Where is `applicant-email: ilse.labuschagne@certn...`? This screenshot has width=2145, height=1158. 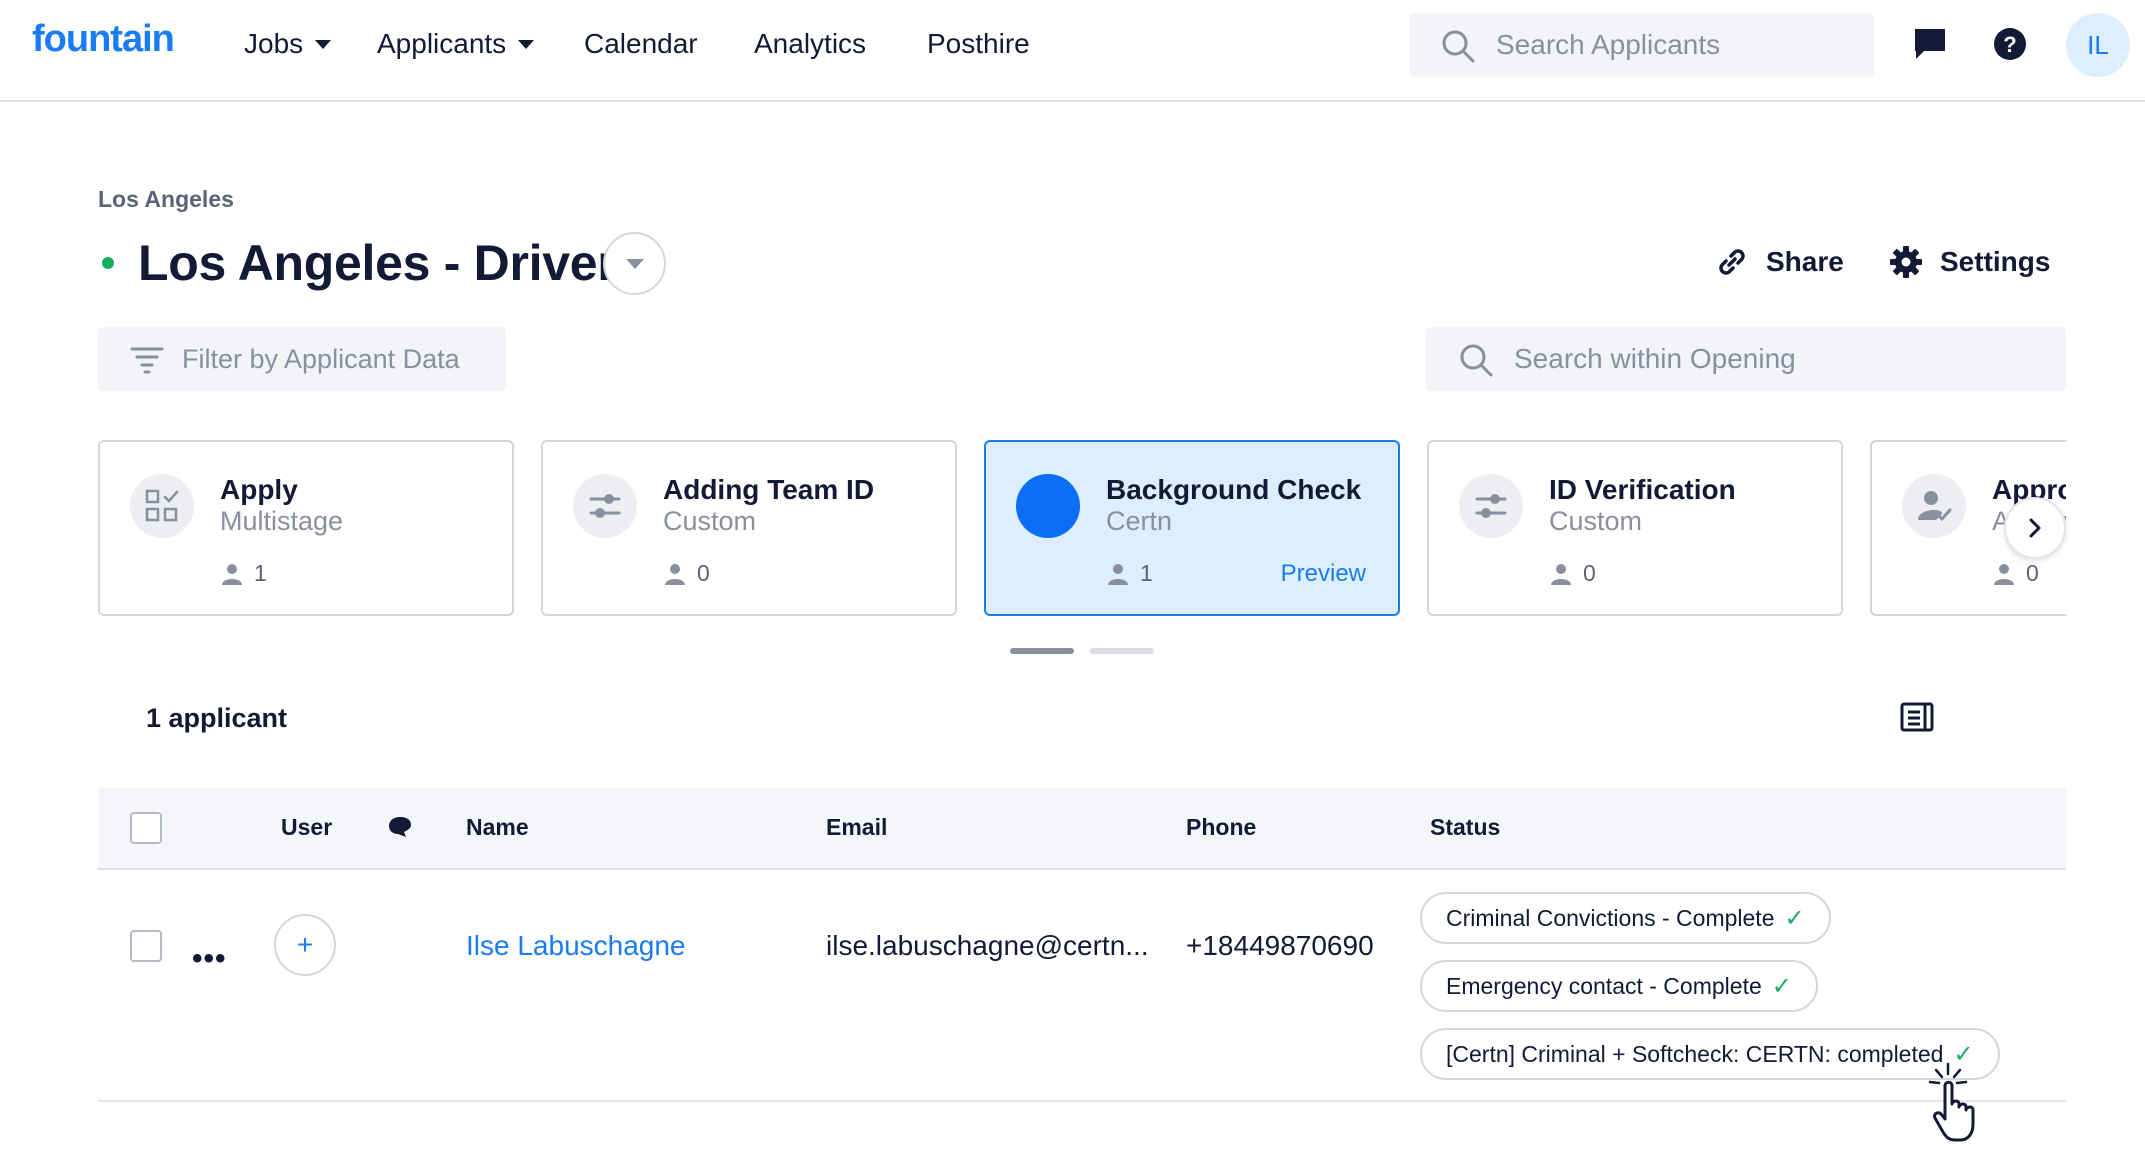
applicant-email: ilse.labuschagne@certn... is located at coordinates (987, 945).